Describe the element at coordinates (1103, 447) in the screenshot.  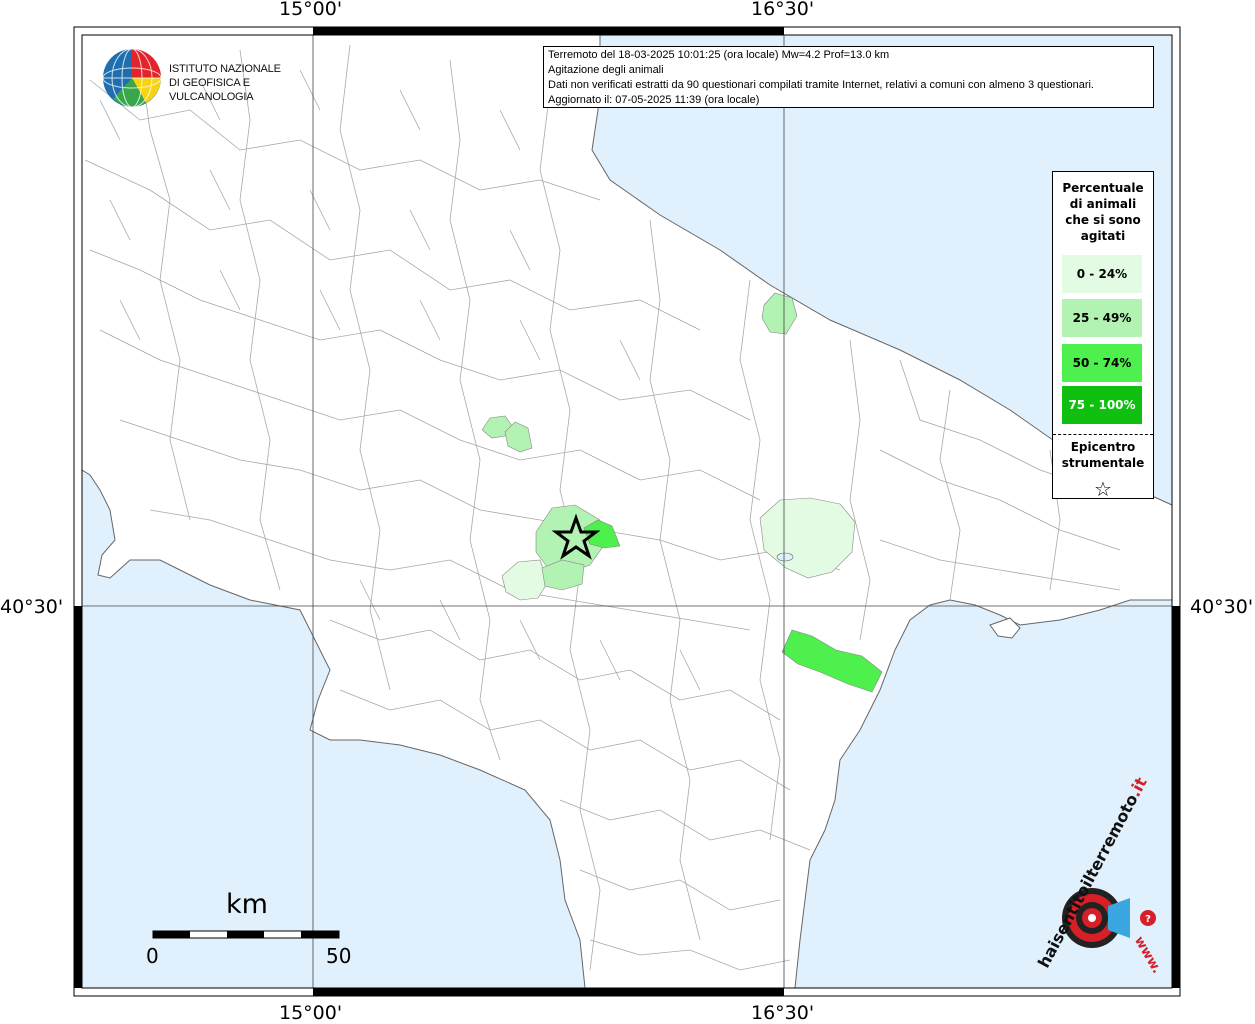
I see `legend-epicenter-line: Epicentro` at that location.